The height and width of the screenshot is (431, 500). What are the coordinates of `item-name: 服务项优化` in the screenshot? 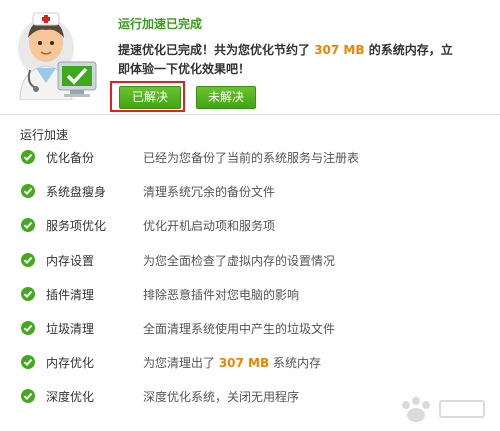 It's located at (76, 226).